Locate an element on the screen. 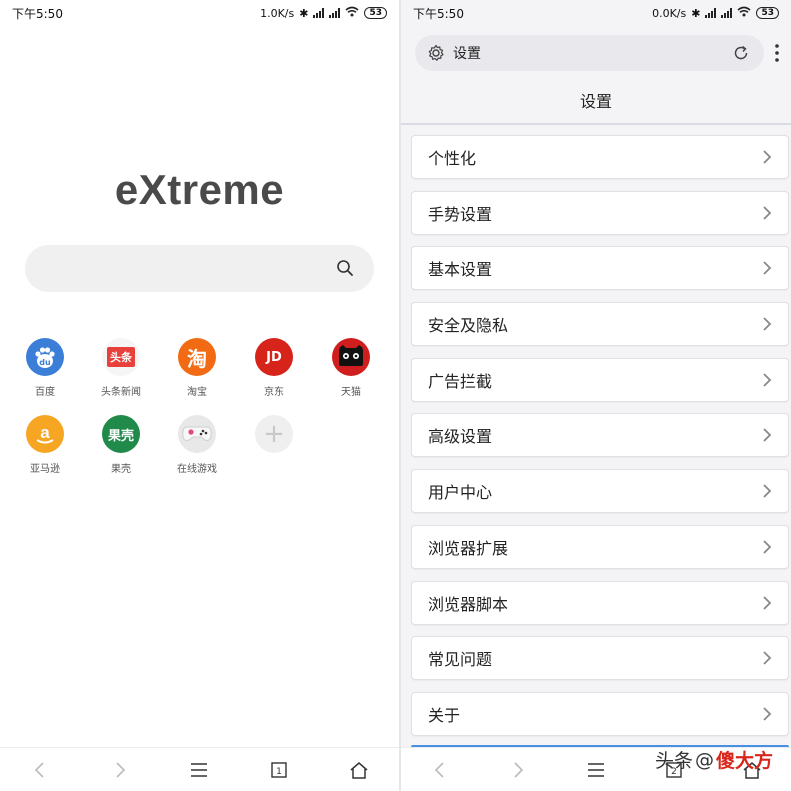 The image size is (791, 791). shortcut-label: 头条新闻 is located at coordinates (121, 392).